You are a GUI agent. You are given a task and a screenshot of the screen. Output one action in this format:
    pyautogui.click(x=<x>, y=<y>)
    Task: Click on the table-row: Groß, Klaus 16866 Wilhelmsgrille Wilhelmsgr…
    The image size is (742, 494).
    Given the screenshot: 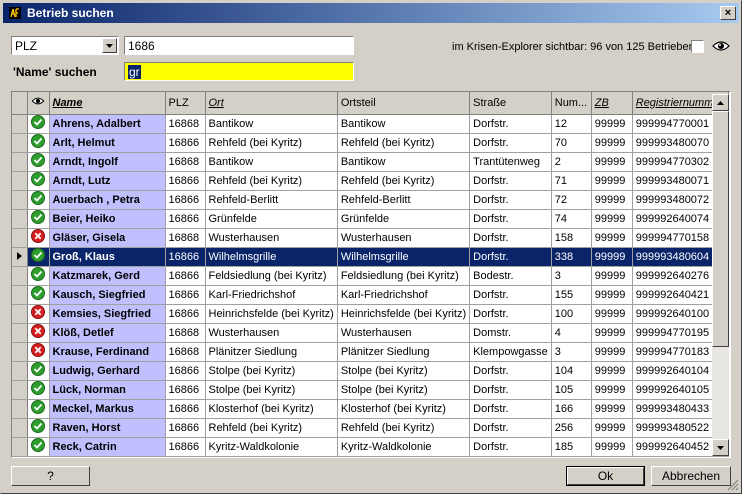 What is the action you would take?
    pyautogui.click(x=370, y=257)
    